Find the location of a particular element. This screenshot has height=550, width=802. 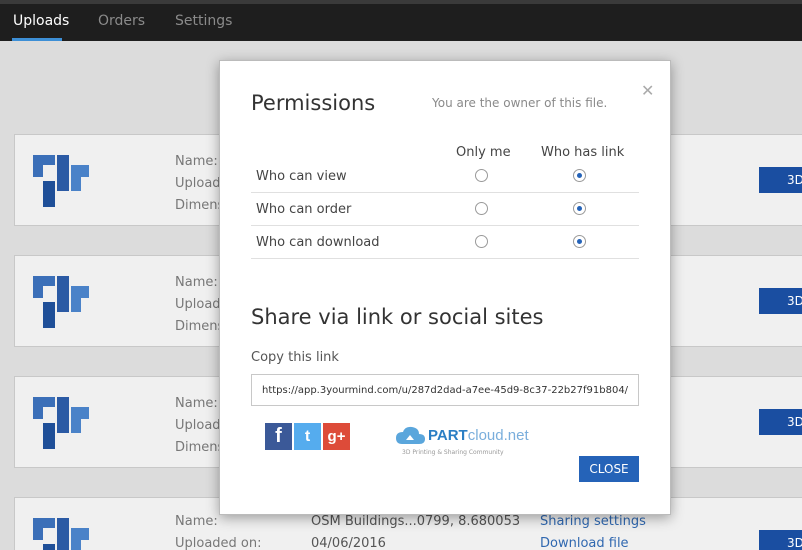

column-only-me: Only me is located at coordinates (483, 152).